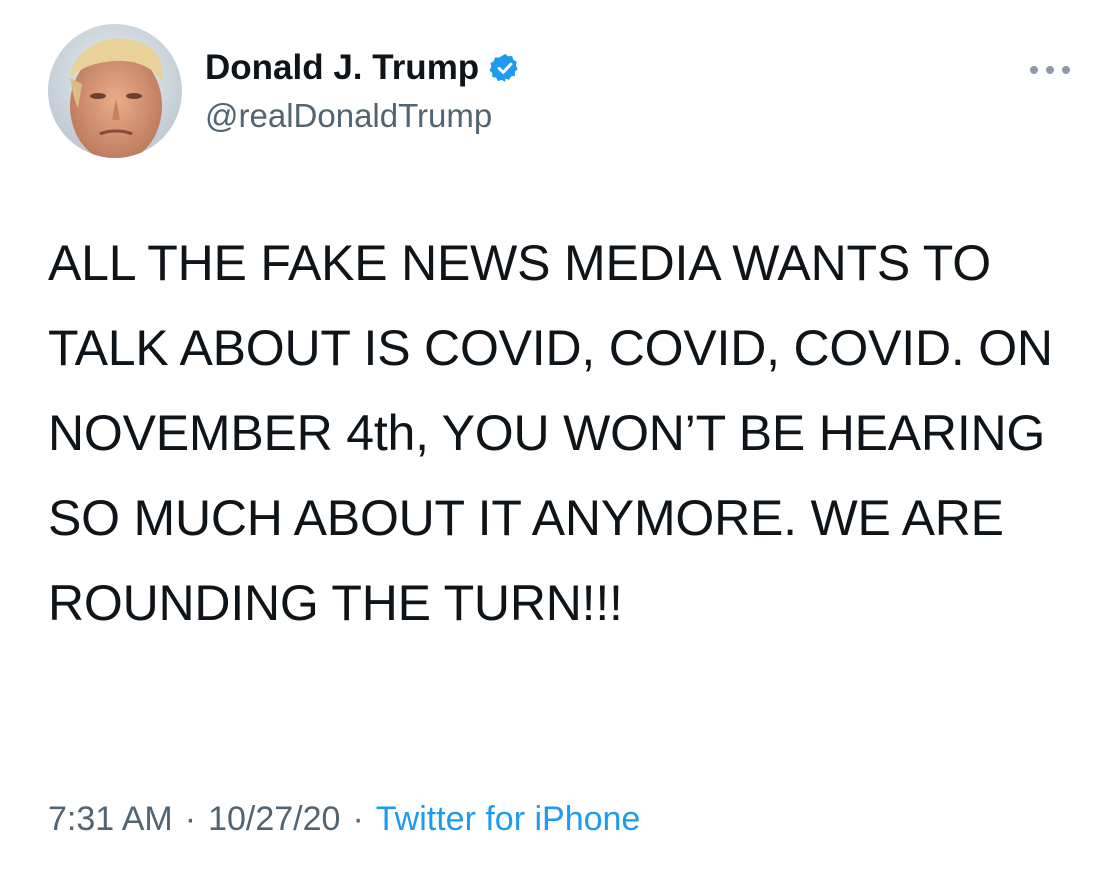  Describe the element at coordinates (110, 819) in the screenshot. I see `tweet-time: 7:31 AM` at that location.